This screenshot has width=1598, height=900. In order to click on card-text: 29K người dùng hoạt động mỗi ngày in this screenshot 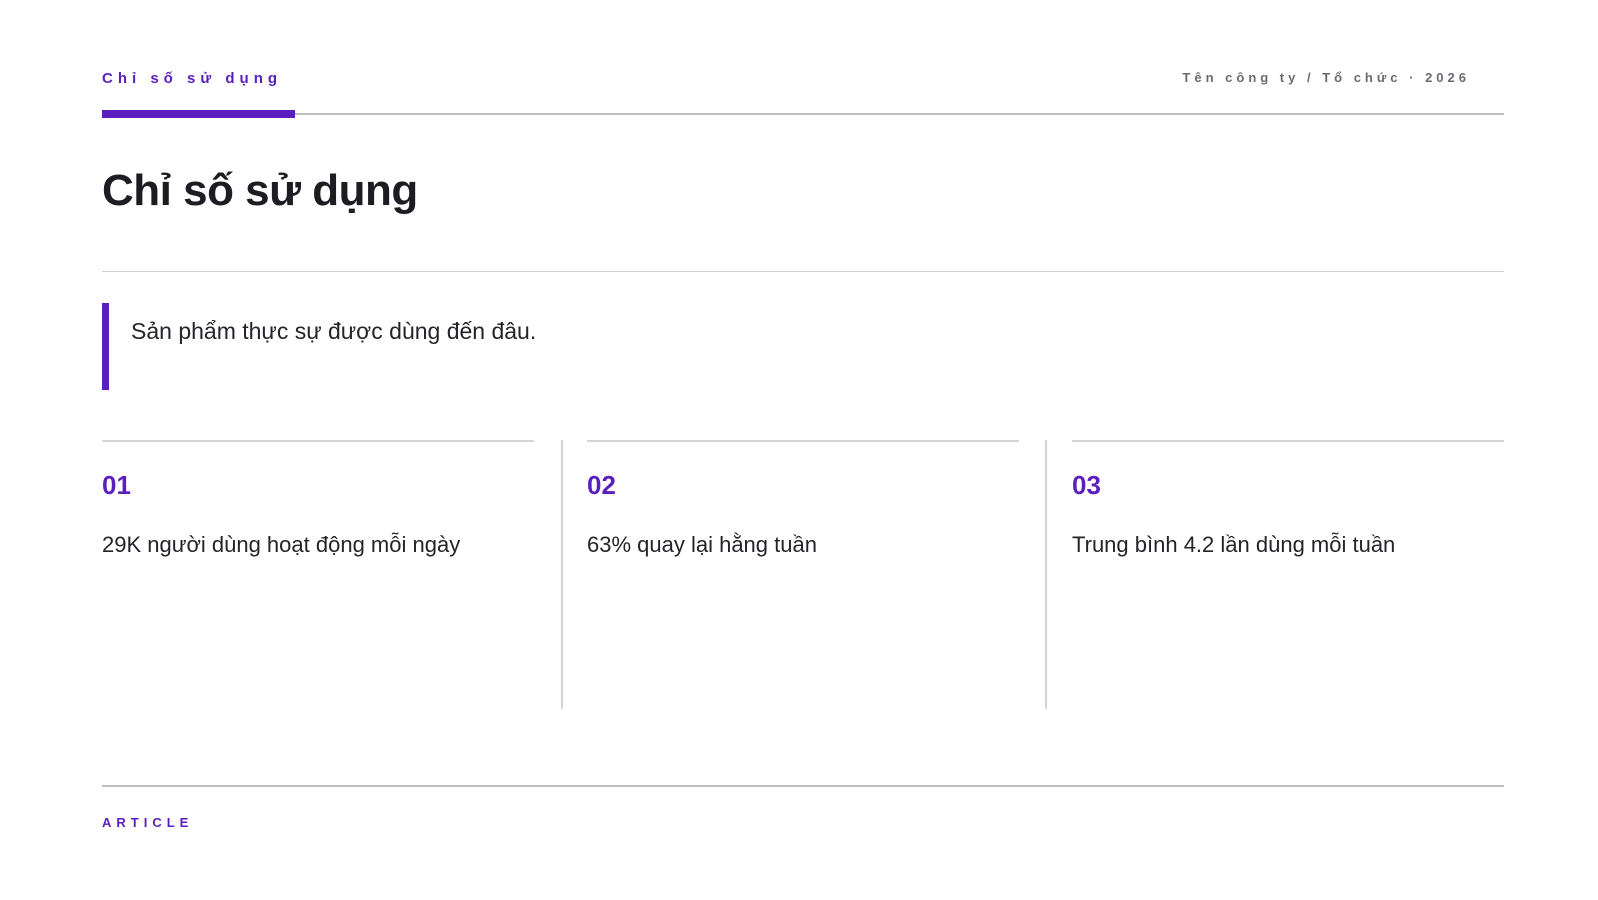, I will do `click(281, 544)`.